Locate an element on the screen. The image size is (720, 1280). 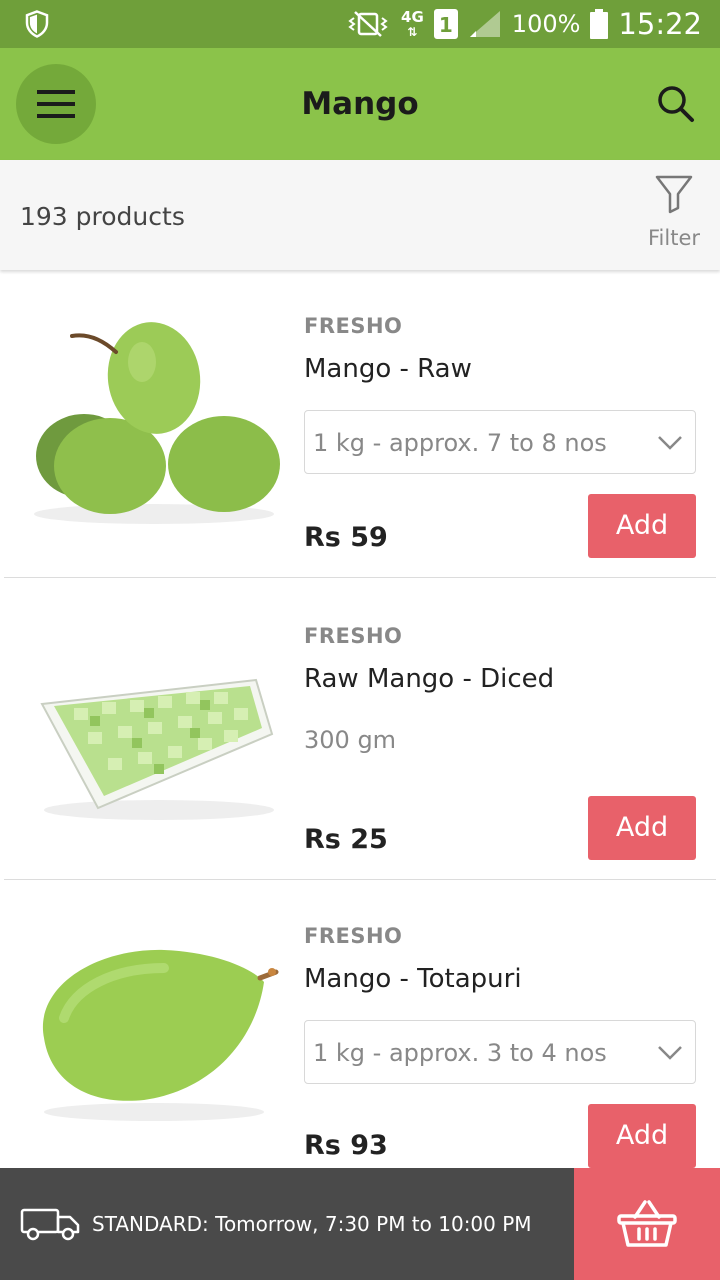
product-image-totapuri-mango is located at coordinates (160, 1035).